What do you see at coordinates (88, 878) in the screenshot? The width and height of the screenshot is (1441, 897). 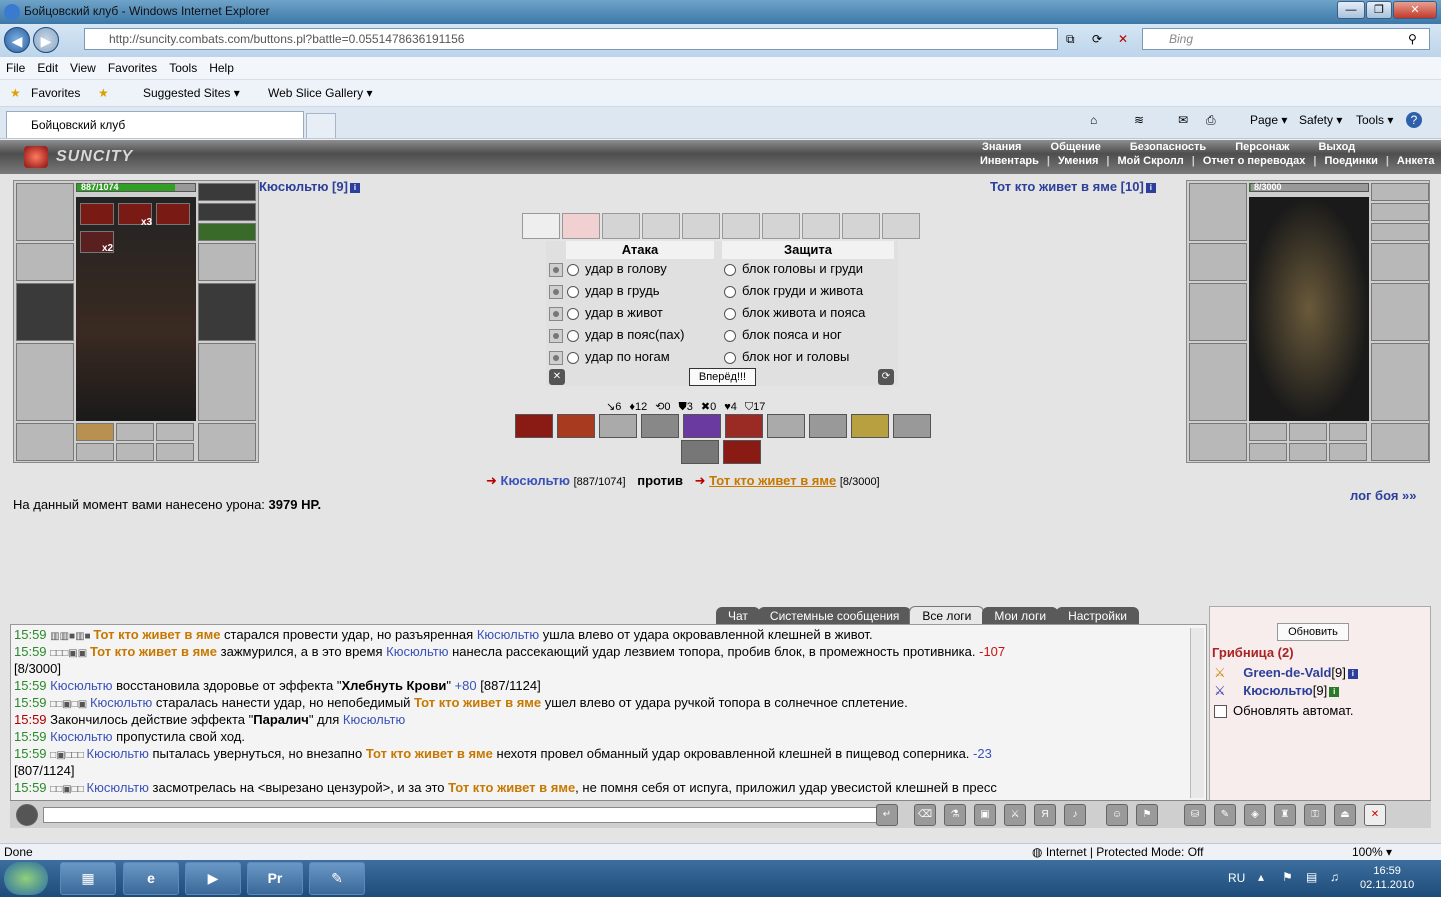 I see `explorer-taskbar-icon: ▦` at bounding box center [88, 878].